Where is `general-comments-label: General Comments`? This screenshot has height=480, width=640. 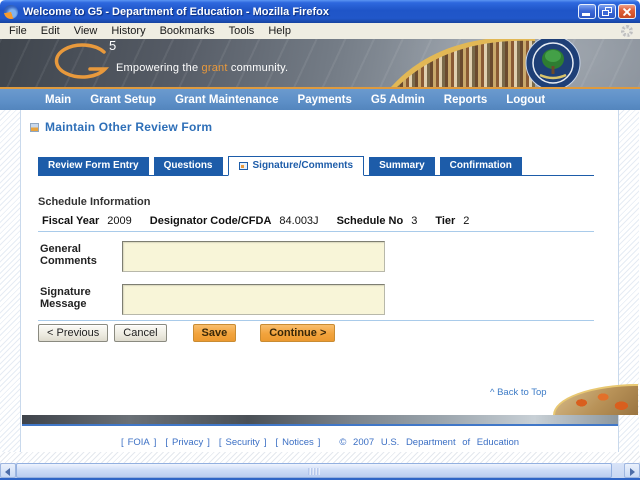 general-comments-label: General Comments is located at coordinates (68, 255).